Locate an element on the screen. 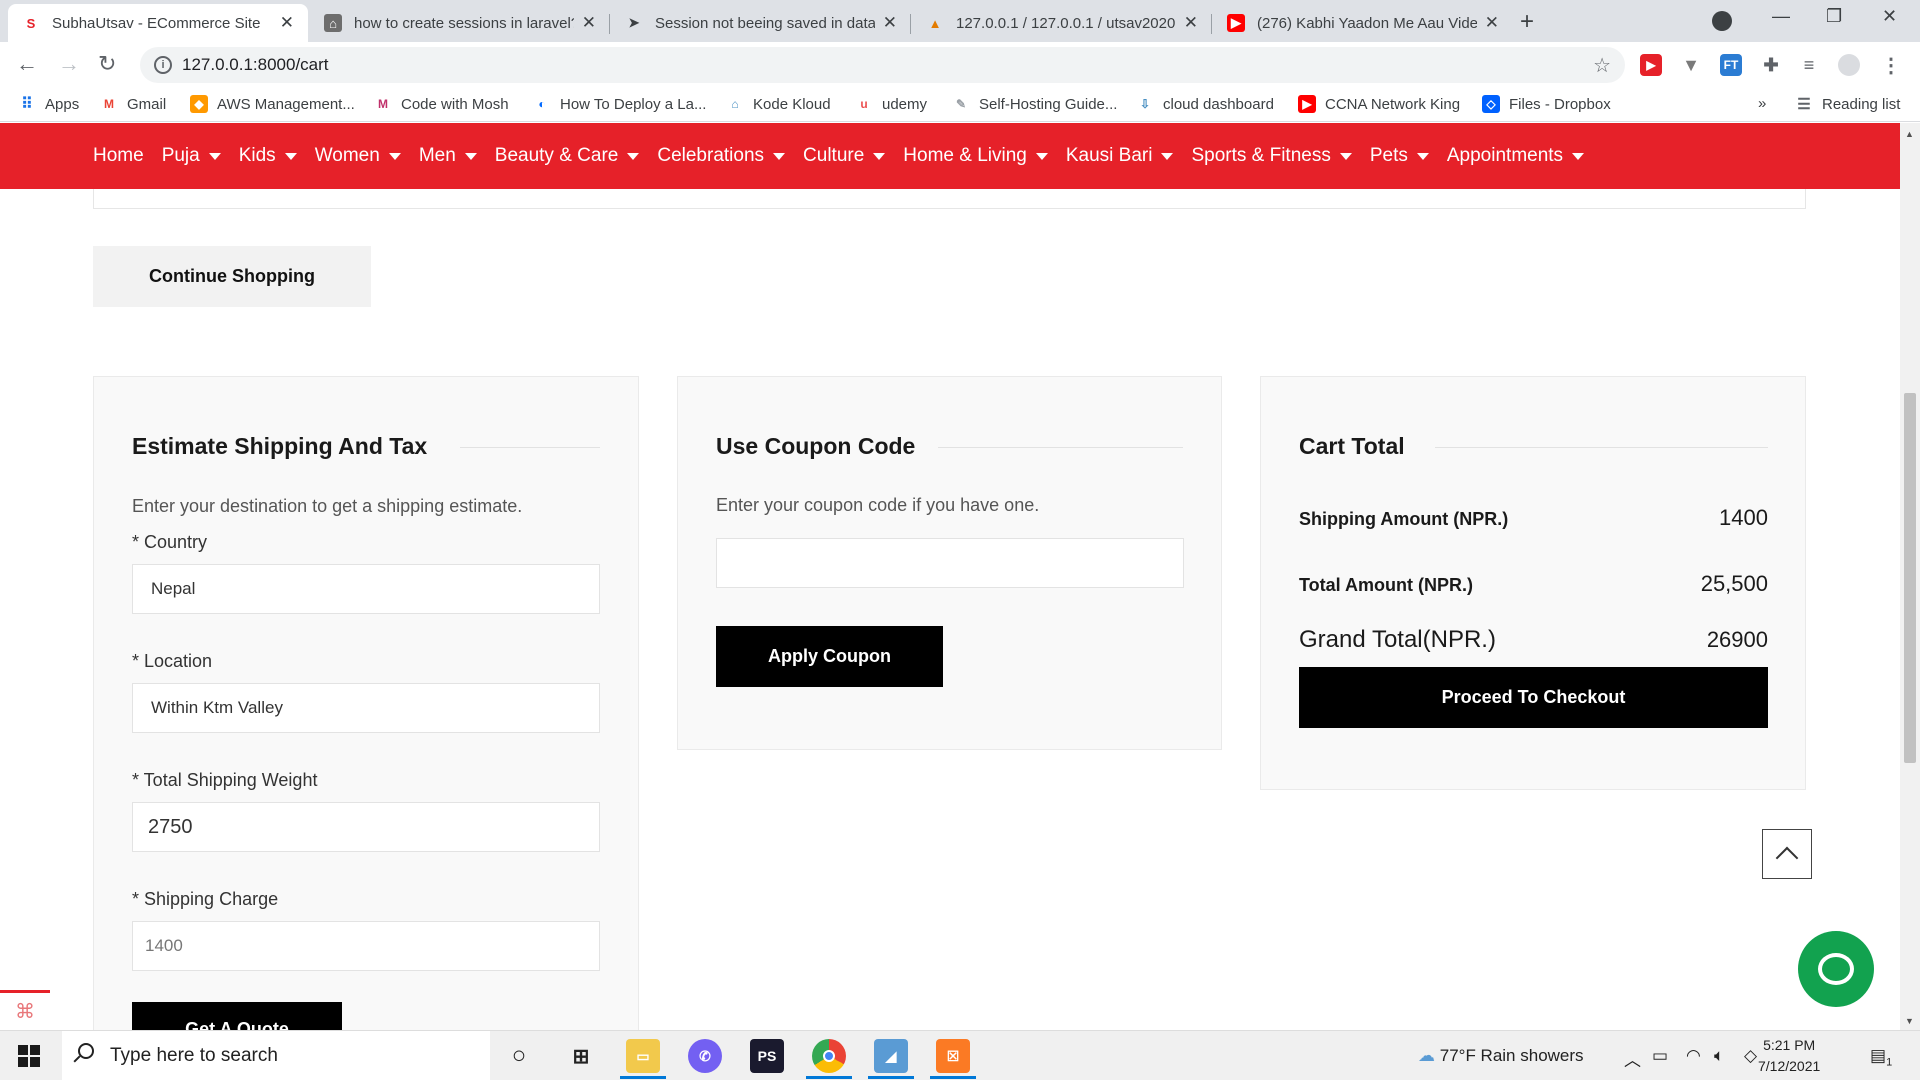 This screenshot has height=1080, width=1920. proceed-to-checkout-button: Proceed To Checkout is located at coordinates (1533, 697).